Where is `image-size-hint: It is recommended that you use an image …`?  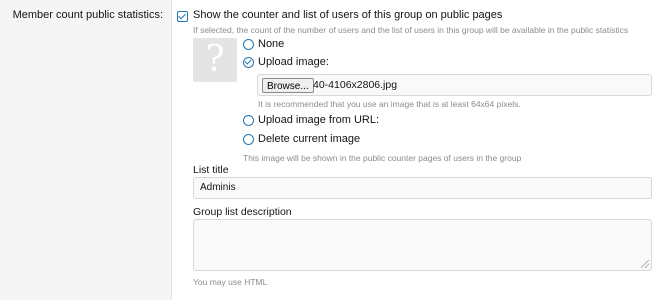 image-size-hint: It is recommended that you use an image … is located at coordinates (389, 104).